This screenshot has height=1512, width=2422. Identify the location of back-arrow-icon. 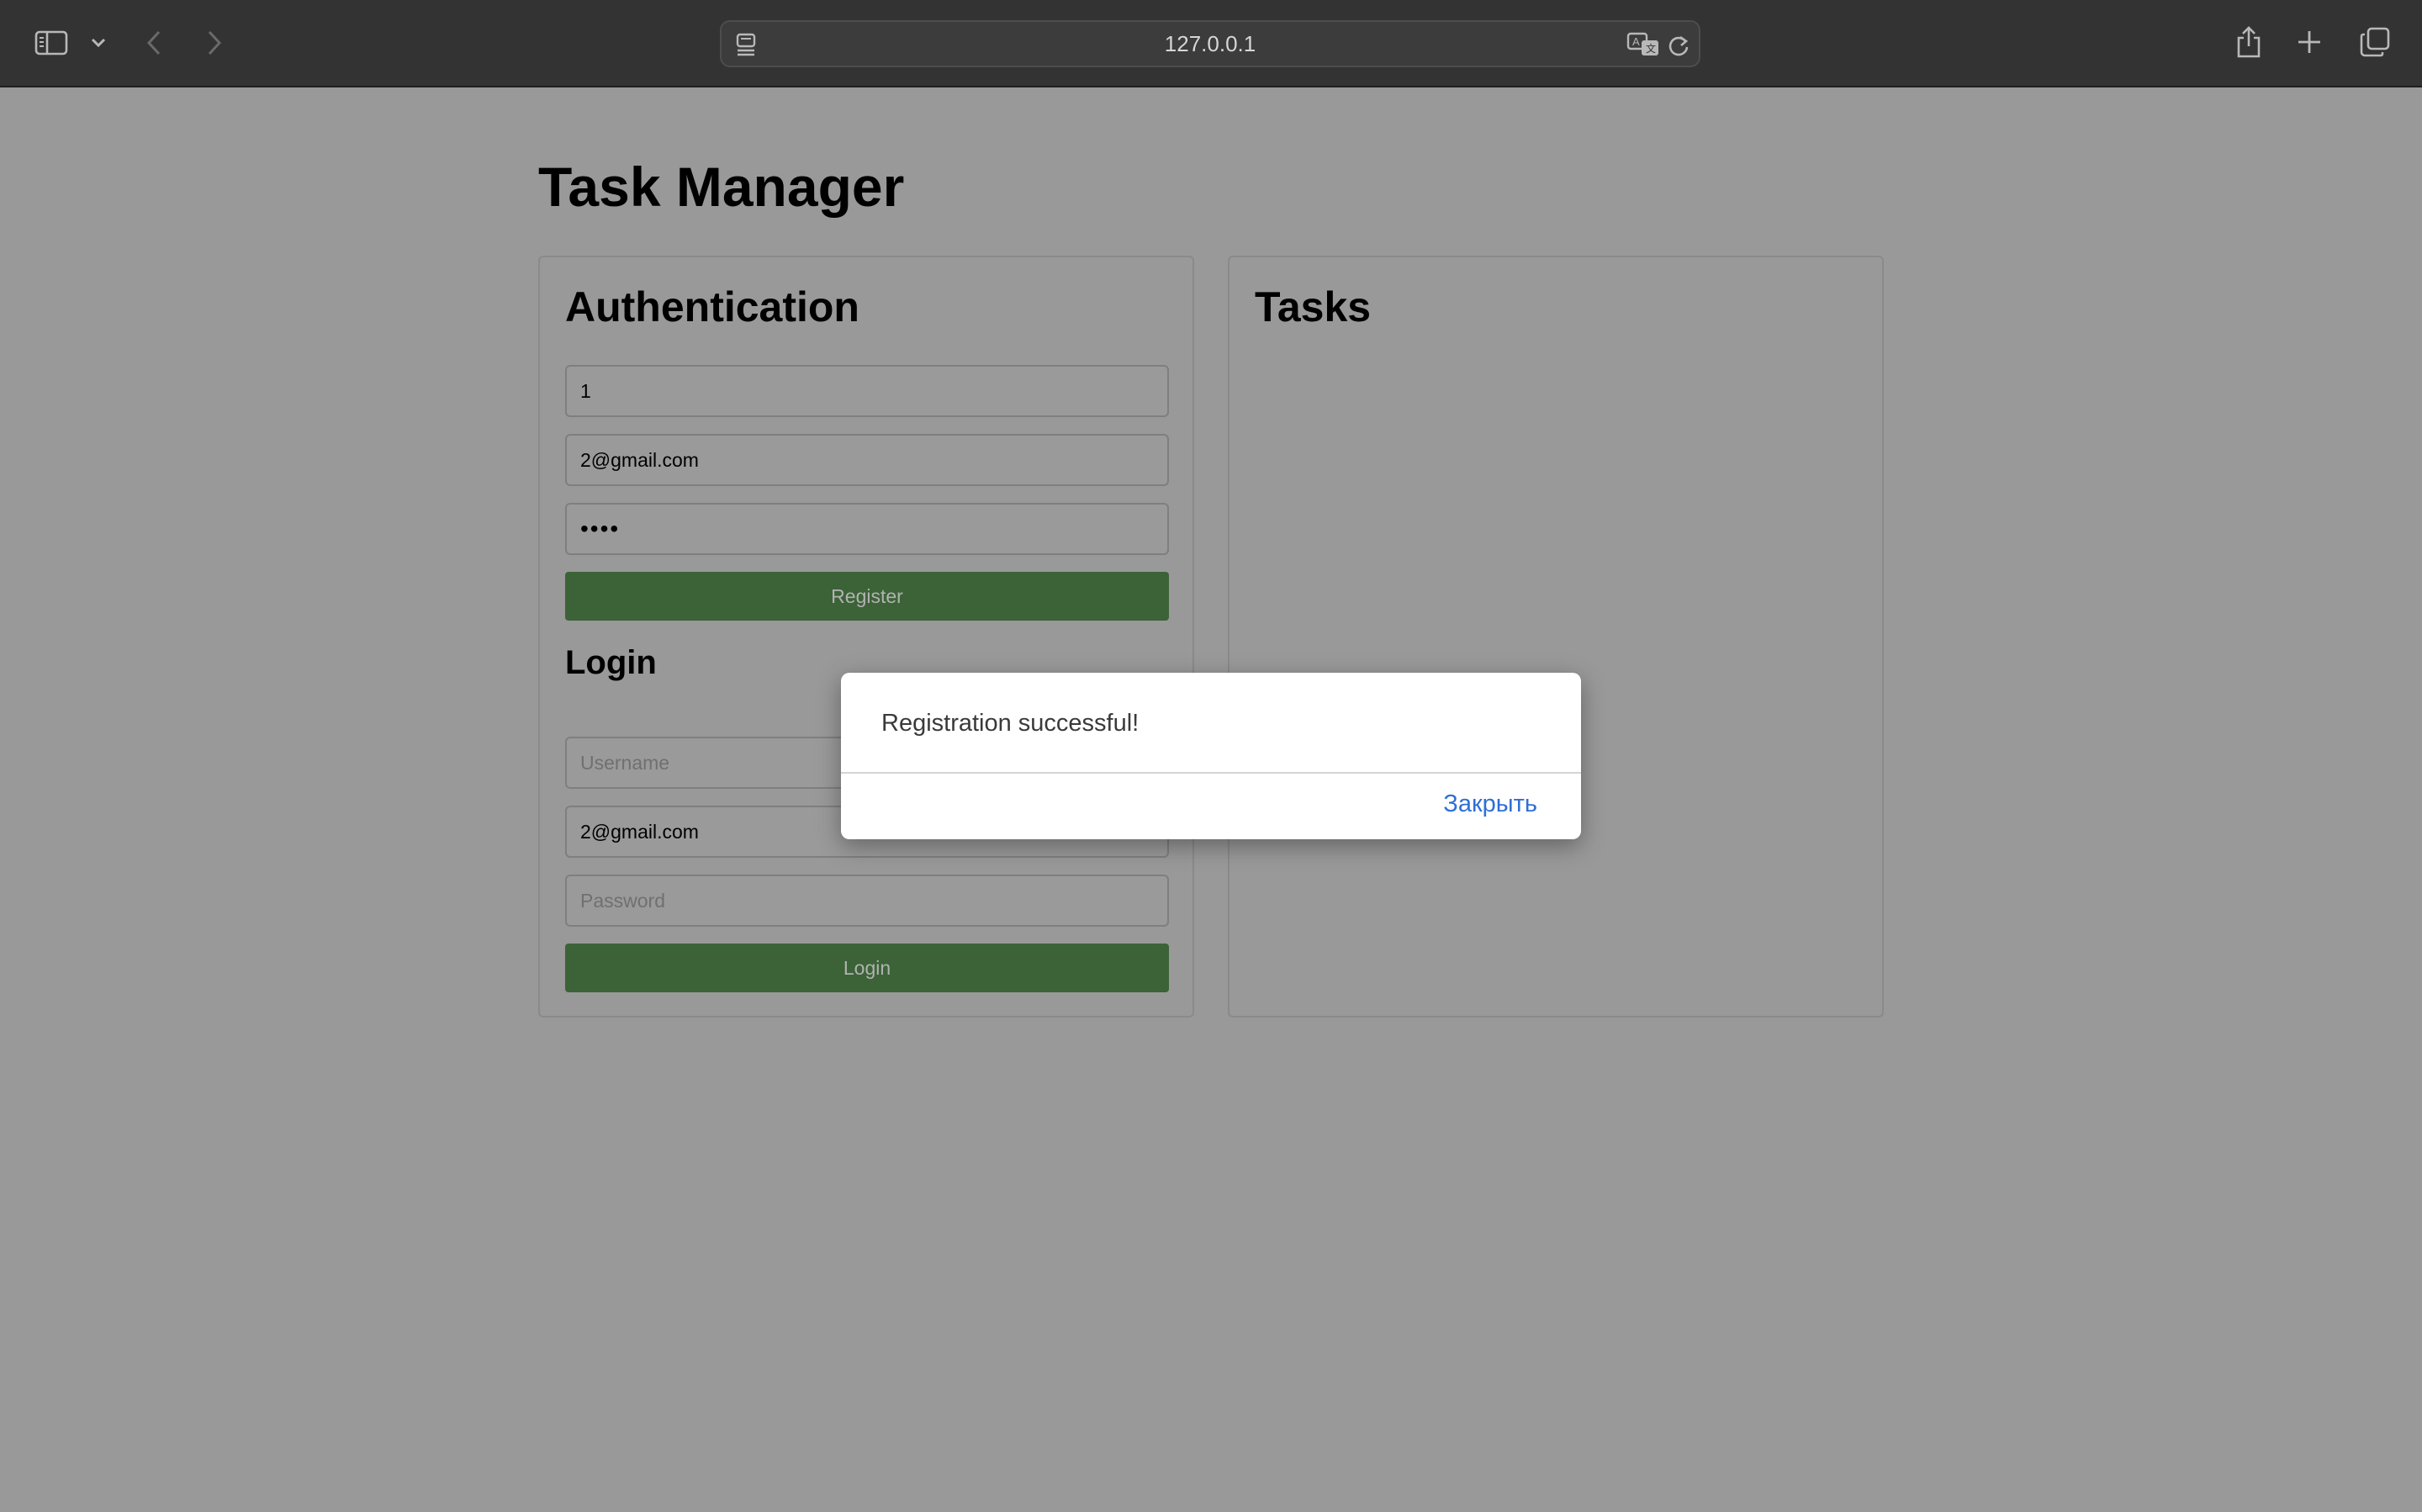
(154, 43).